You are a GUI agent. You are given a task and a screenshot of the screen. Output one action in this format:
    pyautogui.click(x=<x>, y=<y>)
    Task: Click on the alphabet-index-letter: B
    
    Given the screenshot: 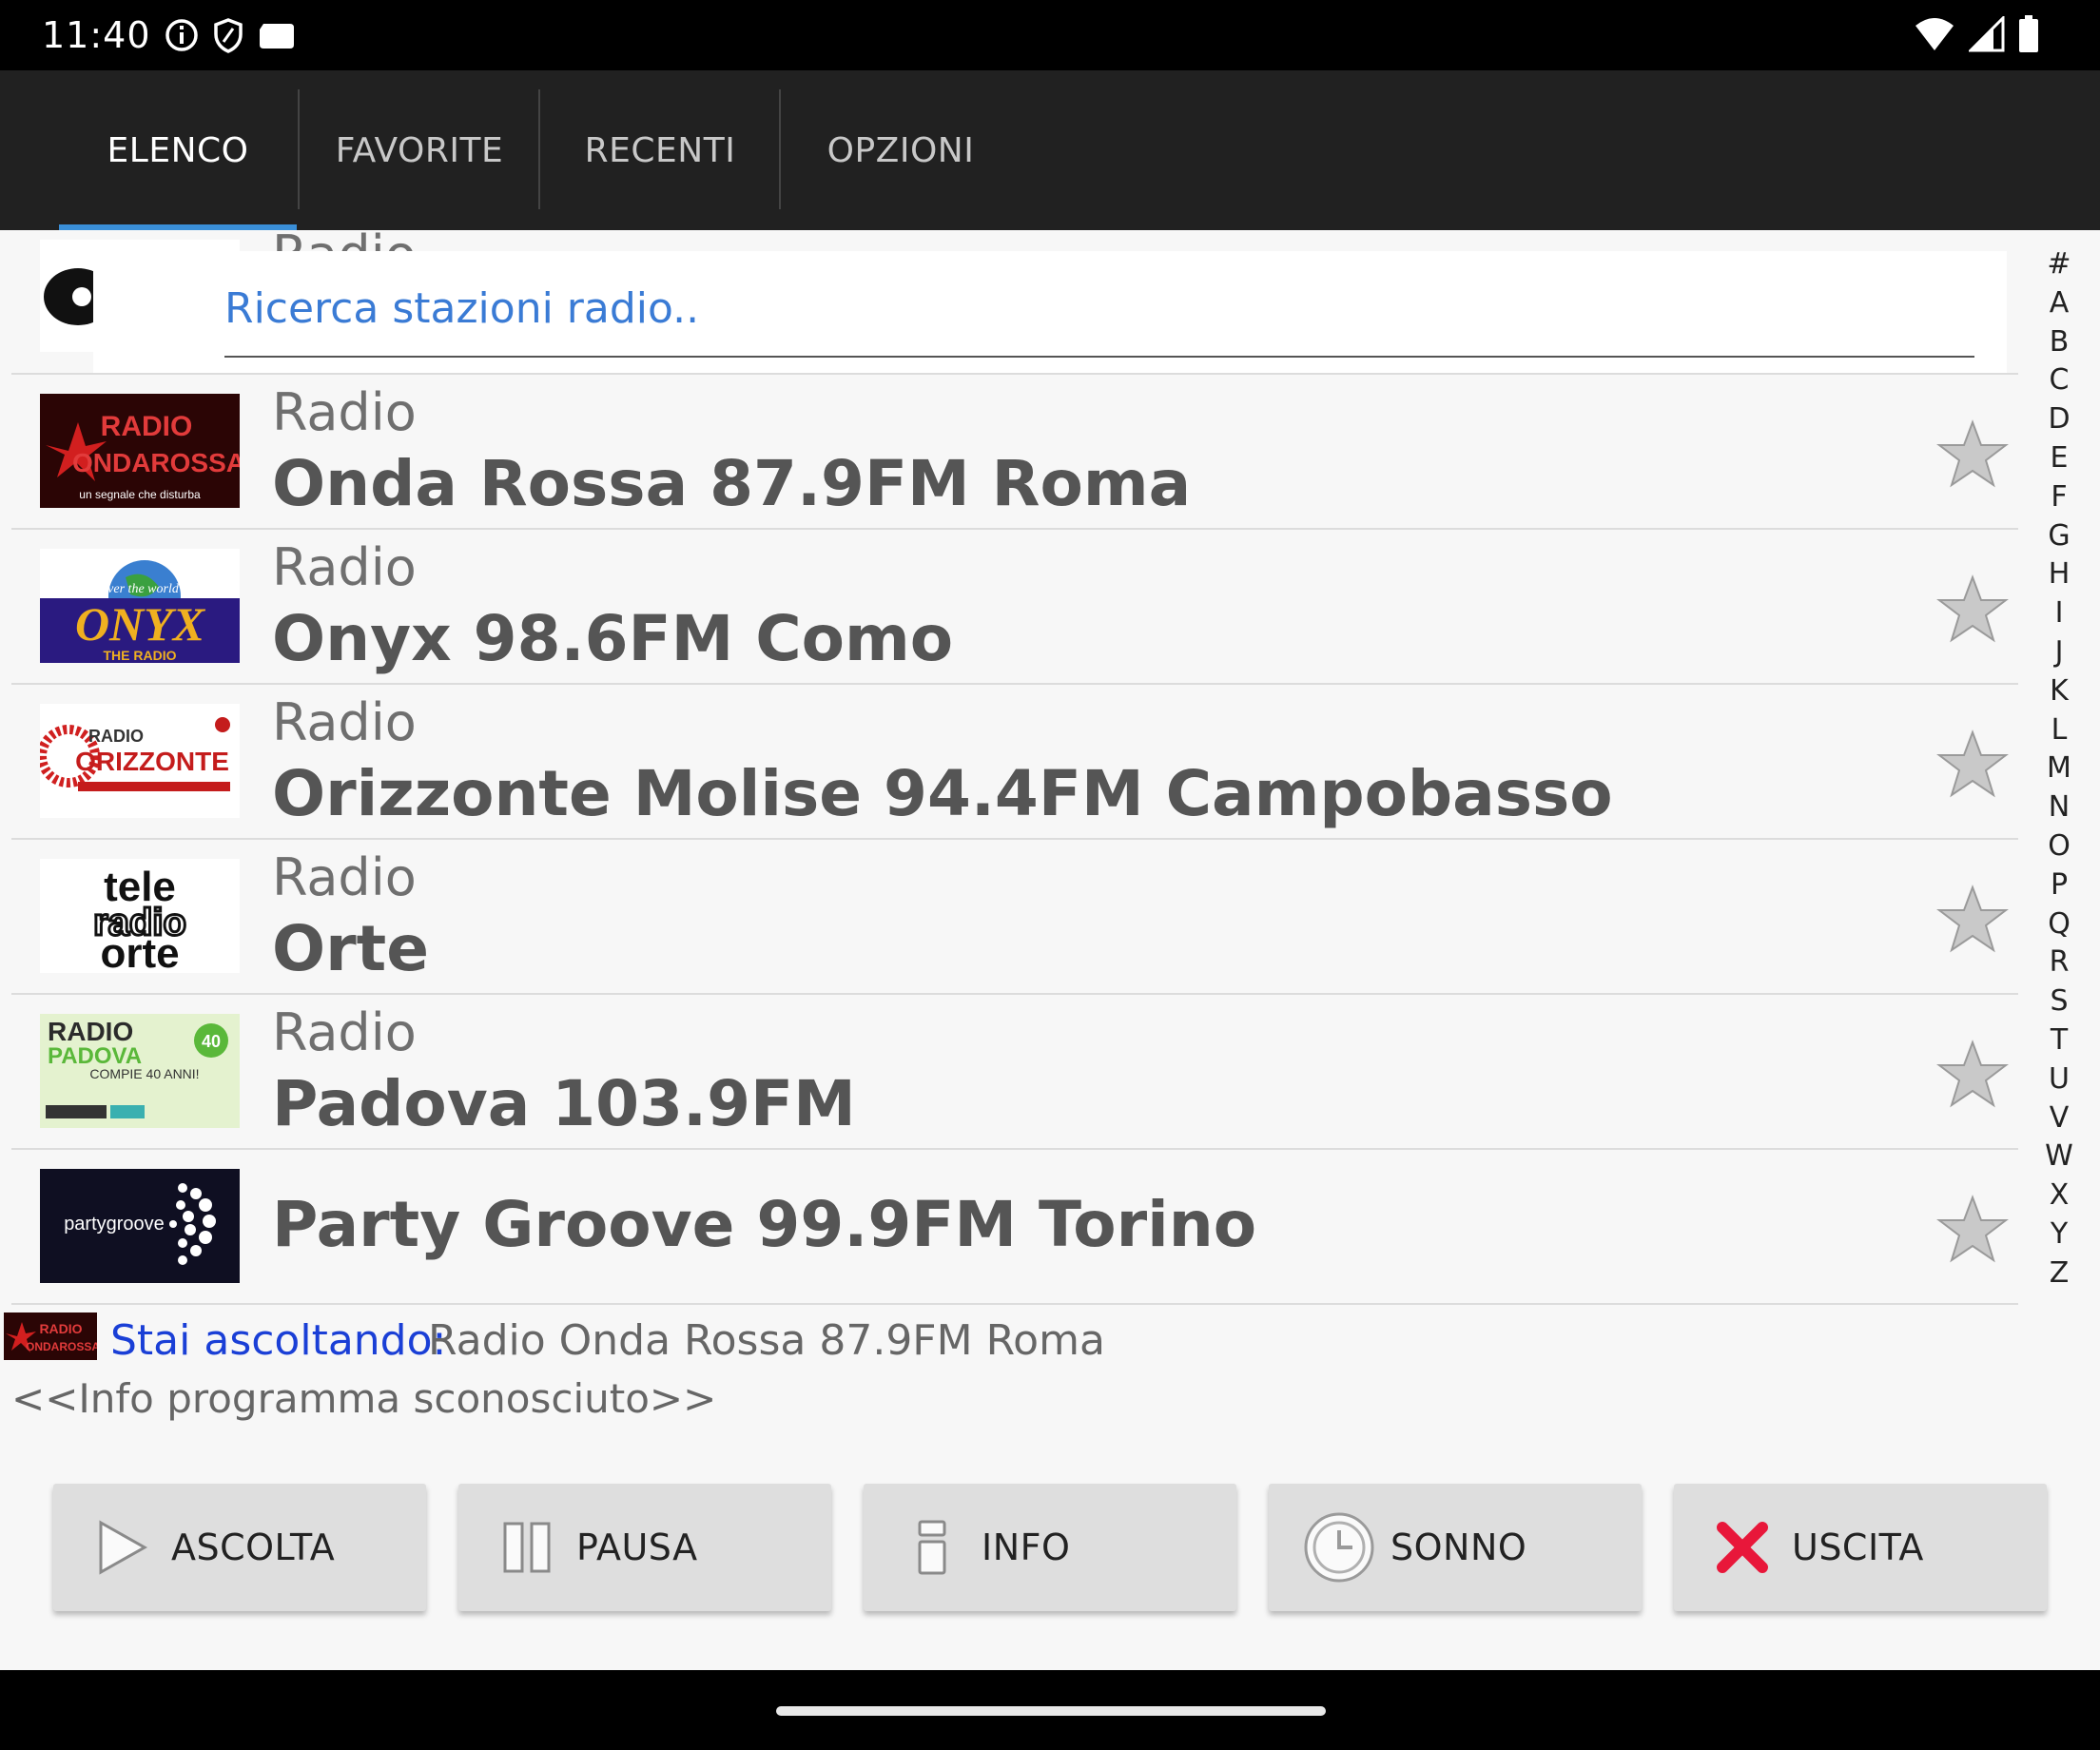 What is the action you would take?
    pyautogui.click(x=2059, y=342)
    